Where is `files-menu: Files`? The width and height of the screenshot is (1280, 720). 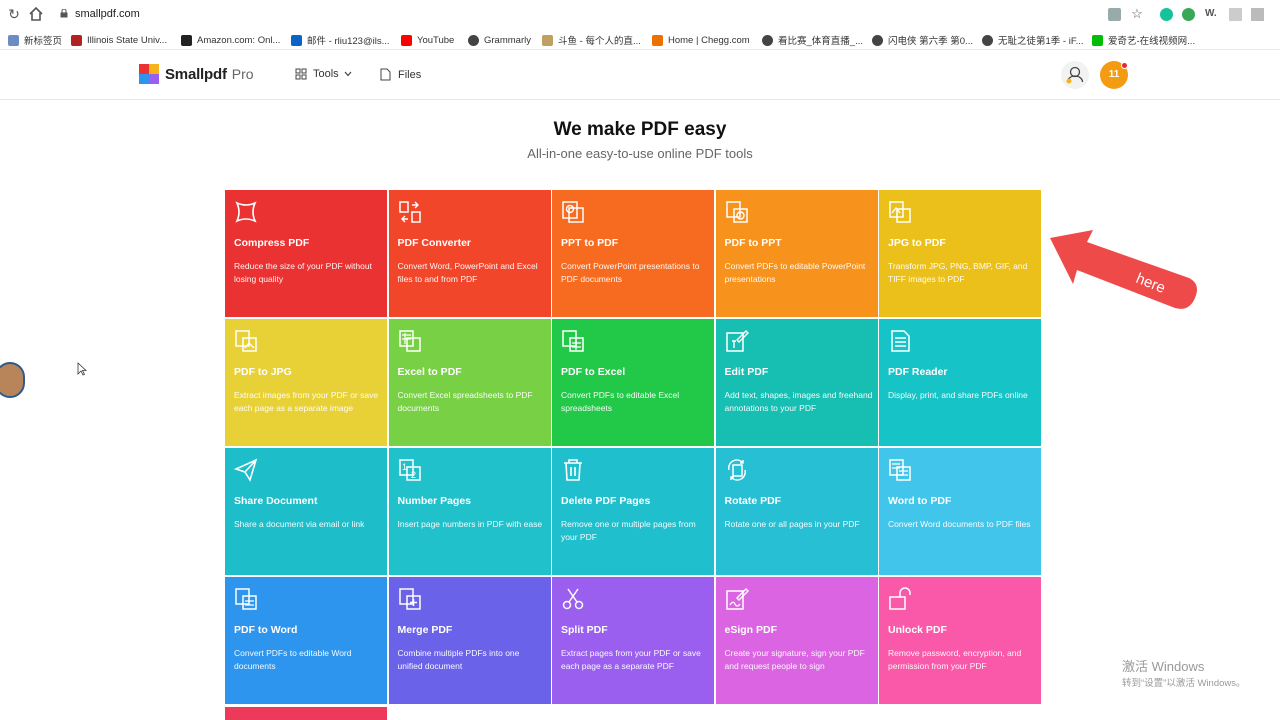
files-menu: Files is located at coordinates (400, 74).